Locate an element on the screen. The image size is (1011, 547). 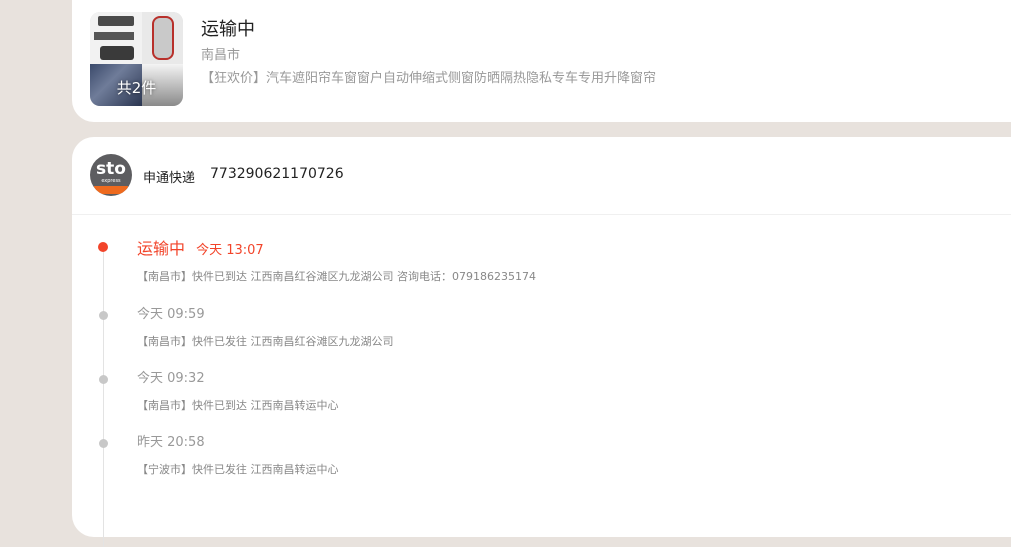
event-time: 昨天 20:58 is located at coordinates (171, 442).